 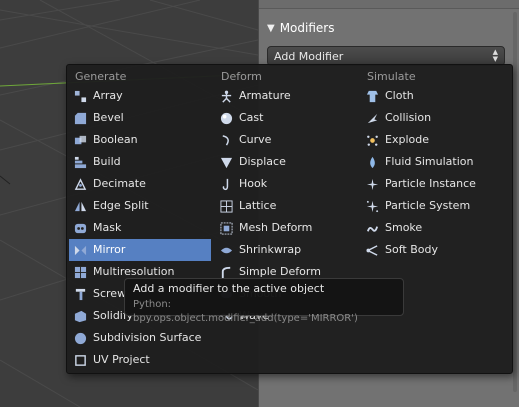 I want to click on boolean-icon, so click(x=80, y=140).